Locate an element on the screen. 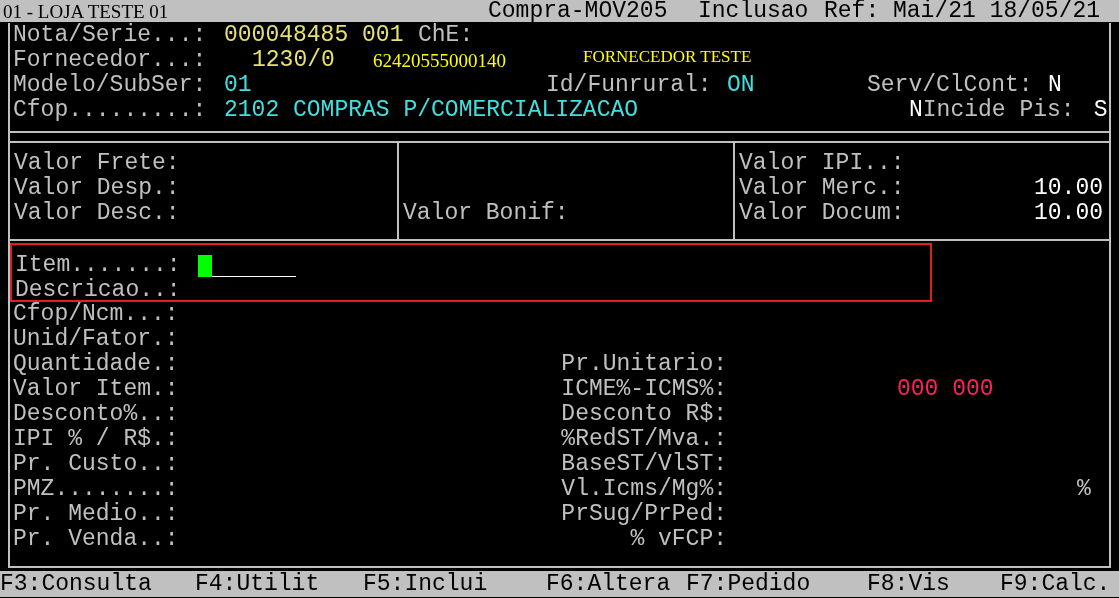 The width and height of the screenshot is (1119, 598). field-label: Item.......: is located at coordinates (98, 265).